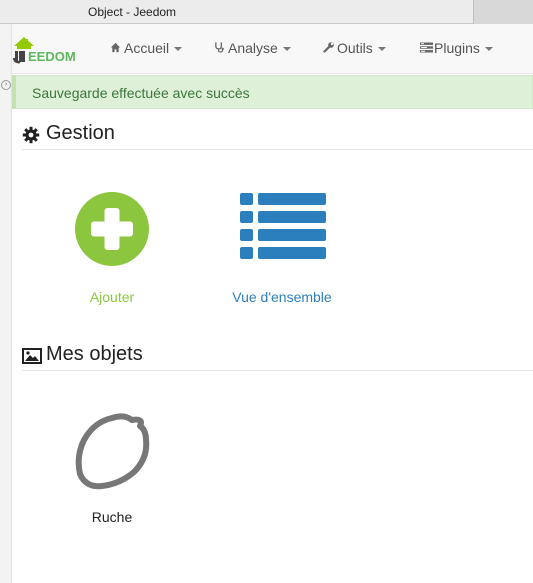 The height and width of the screenshot is (583, 533). What do you see at coordinates (112, 229) in the screenshot?
I see `plus-circle-icon` at bounding box center [112, 229].